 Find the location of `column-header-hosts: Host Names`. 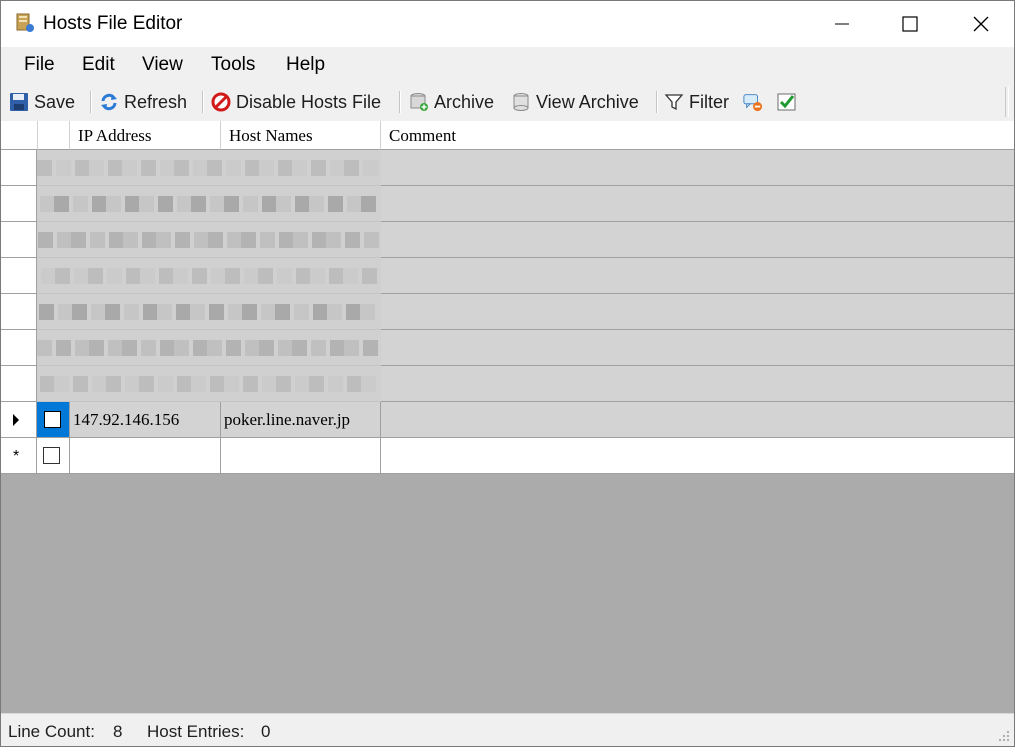

column-header-hosts: Host Names is located at coordinates (301, 135).